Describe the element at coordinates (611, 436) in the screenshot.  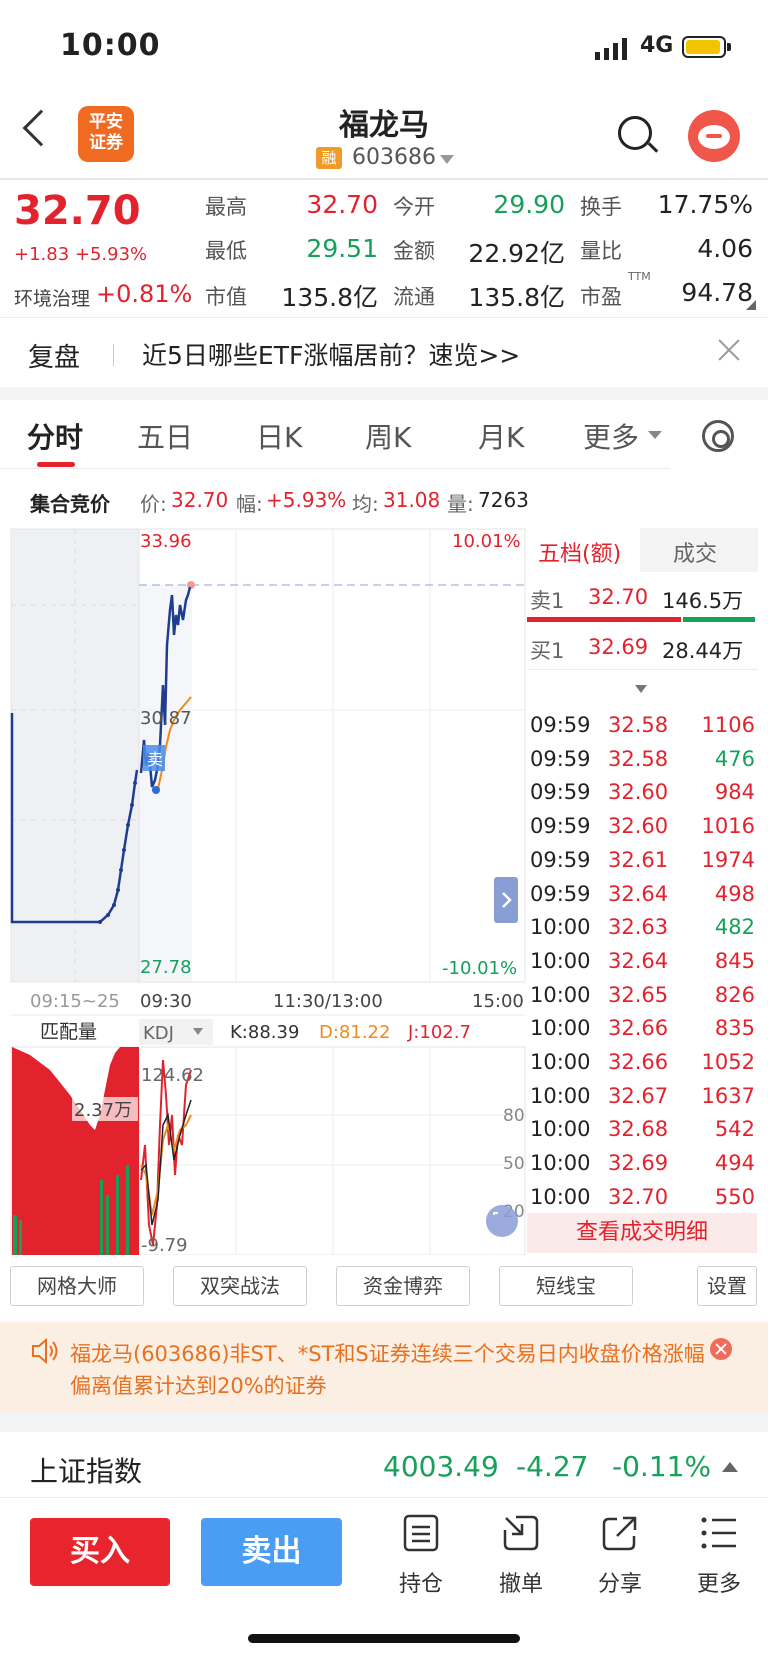
I see `tab-more: 更多` at that location.